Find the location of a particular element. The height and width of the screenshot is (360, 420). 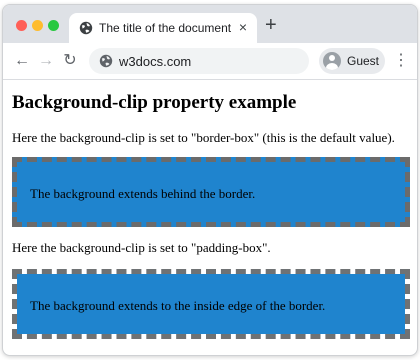

back-arrow-icon: ← is located at coordinates (22, 61).